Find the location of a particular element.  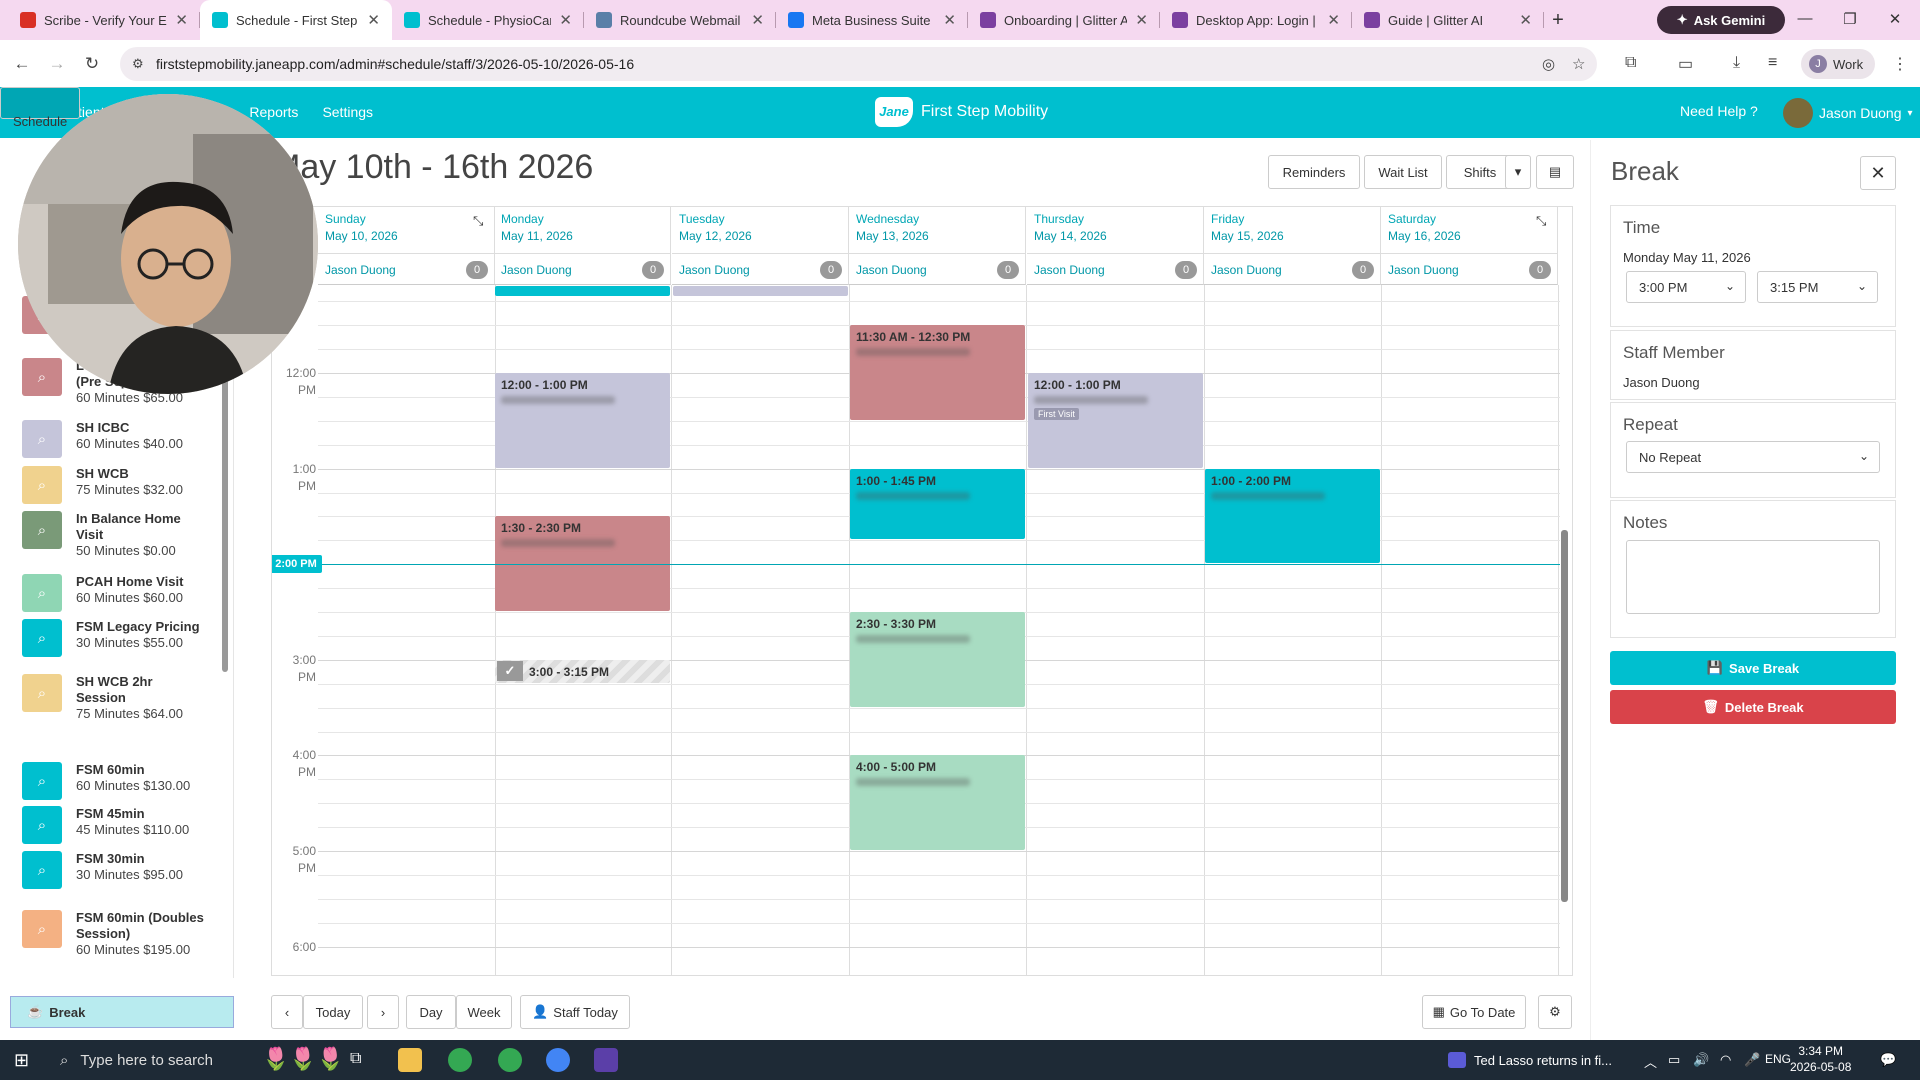

start-time-select: 3:00 PM ⌄ is located at coordinates (1686, 287).